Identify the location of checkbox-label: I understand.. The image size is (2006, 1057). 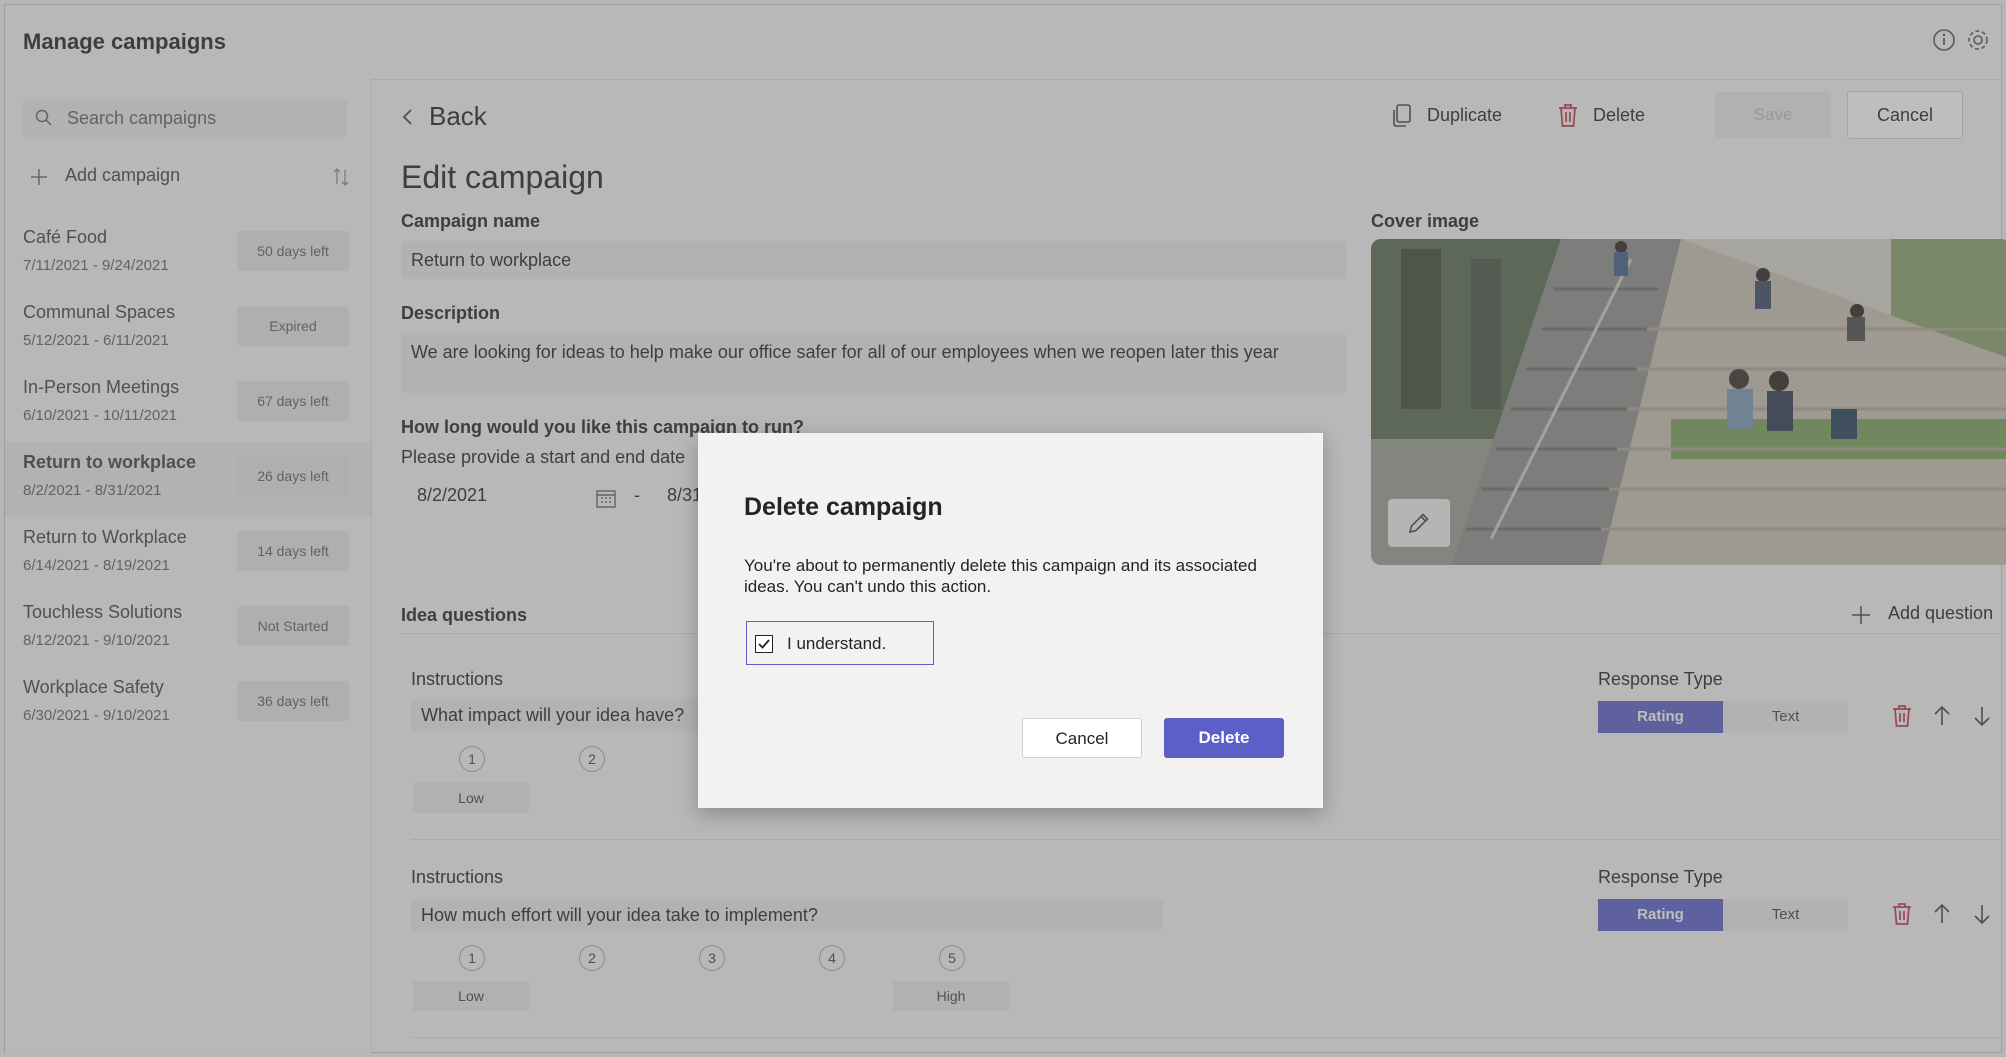
(837, 643).